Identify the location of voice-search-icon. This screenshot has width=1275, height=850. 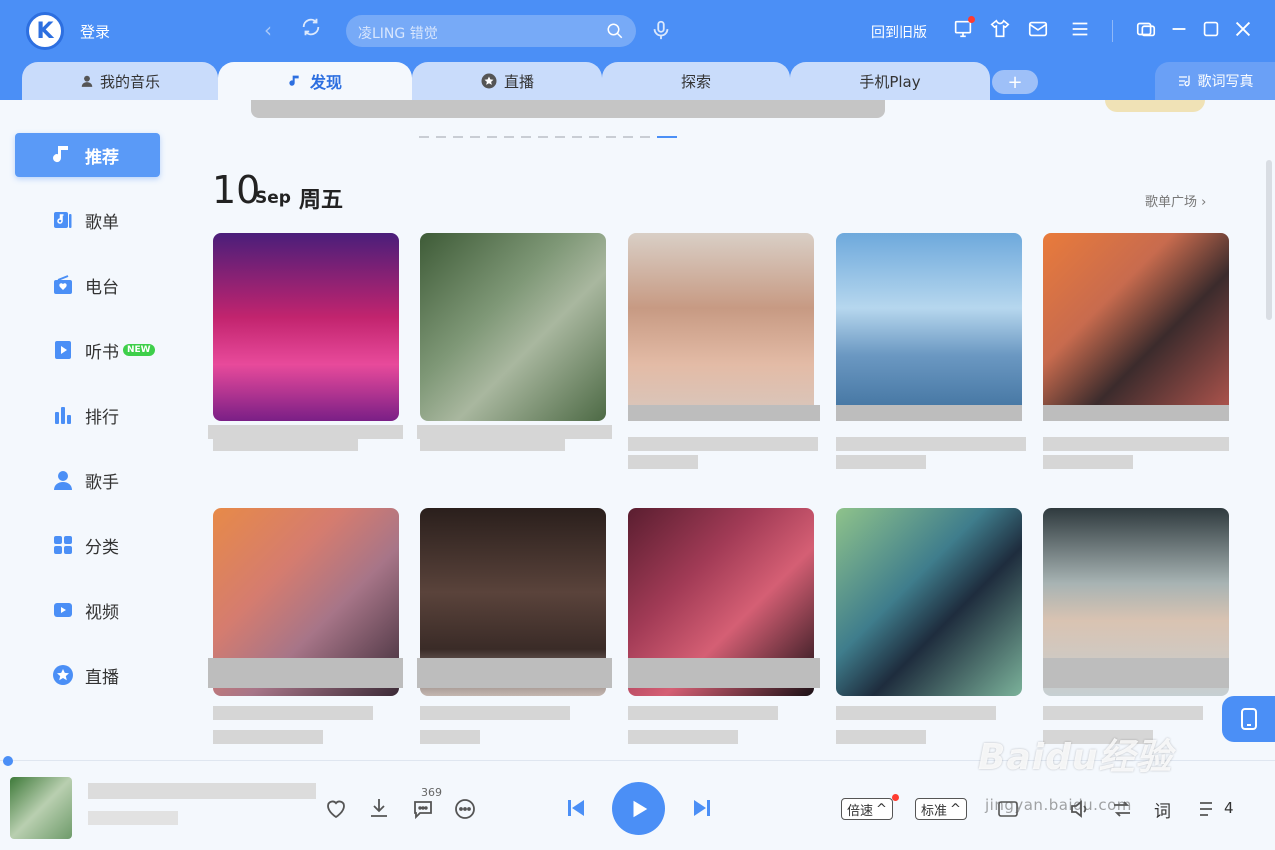
(661, 30).